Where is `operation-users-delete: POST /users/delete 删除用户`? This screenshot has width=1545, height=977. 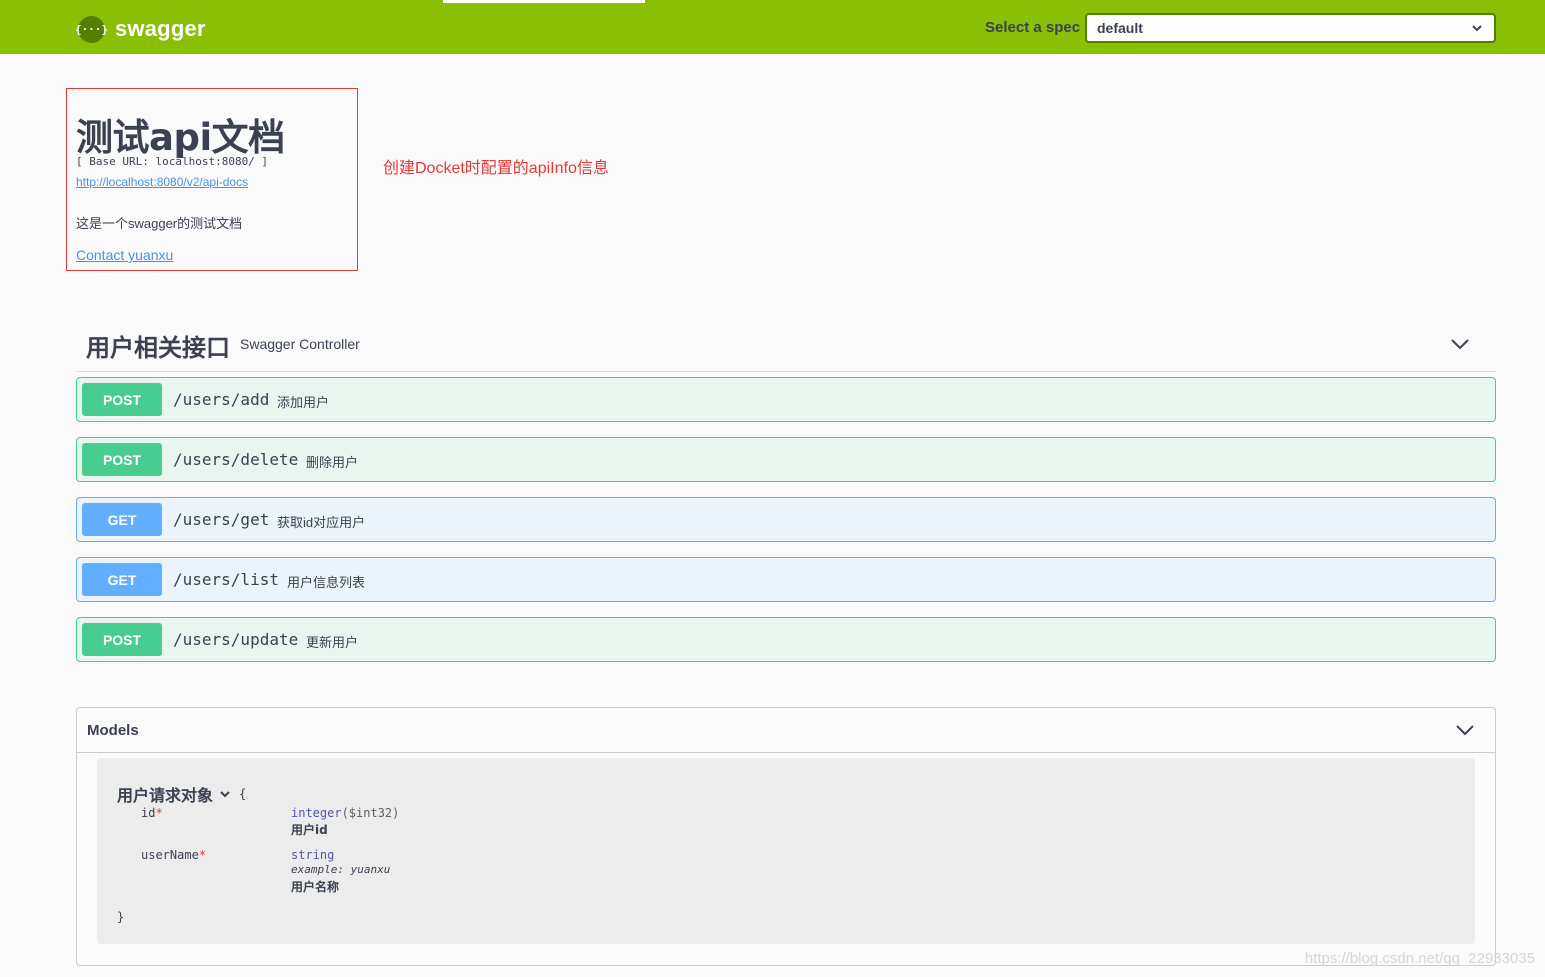
operation-users-delete: POST /users/delete 删除用户 is located at coordinates (786, 459).